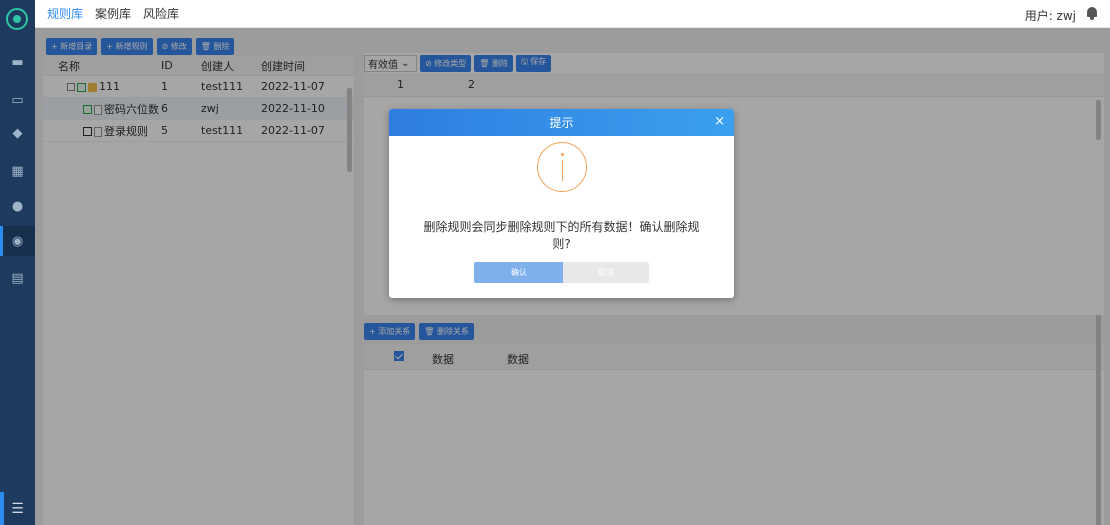  Describe the element at coordinates (17, 133) in the screenshot. I see `layers-icon: ◆` at that location.